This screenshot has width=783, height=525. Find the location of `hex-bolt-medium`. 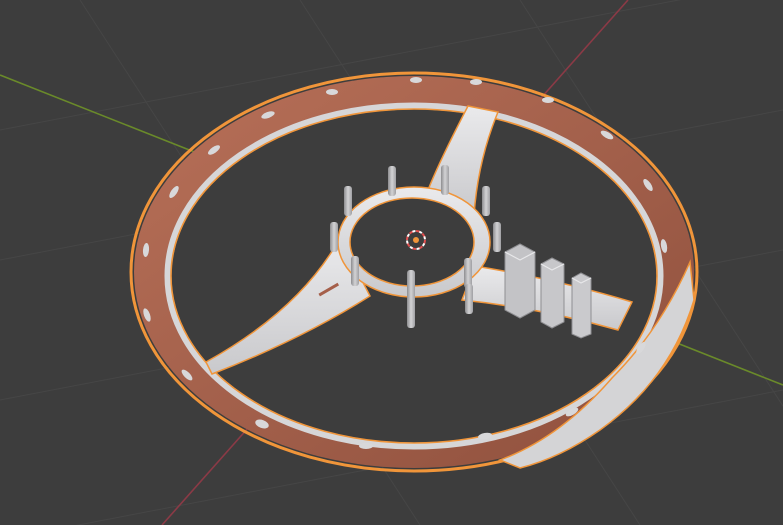

hex-bolt-medium is located at coordinates (552, 293).